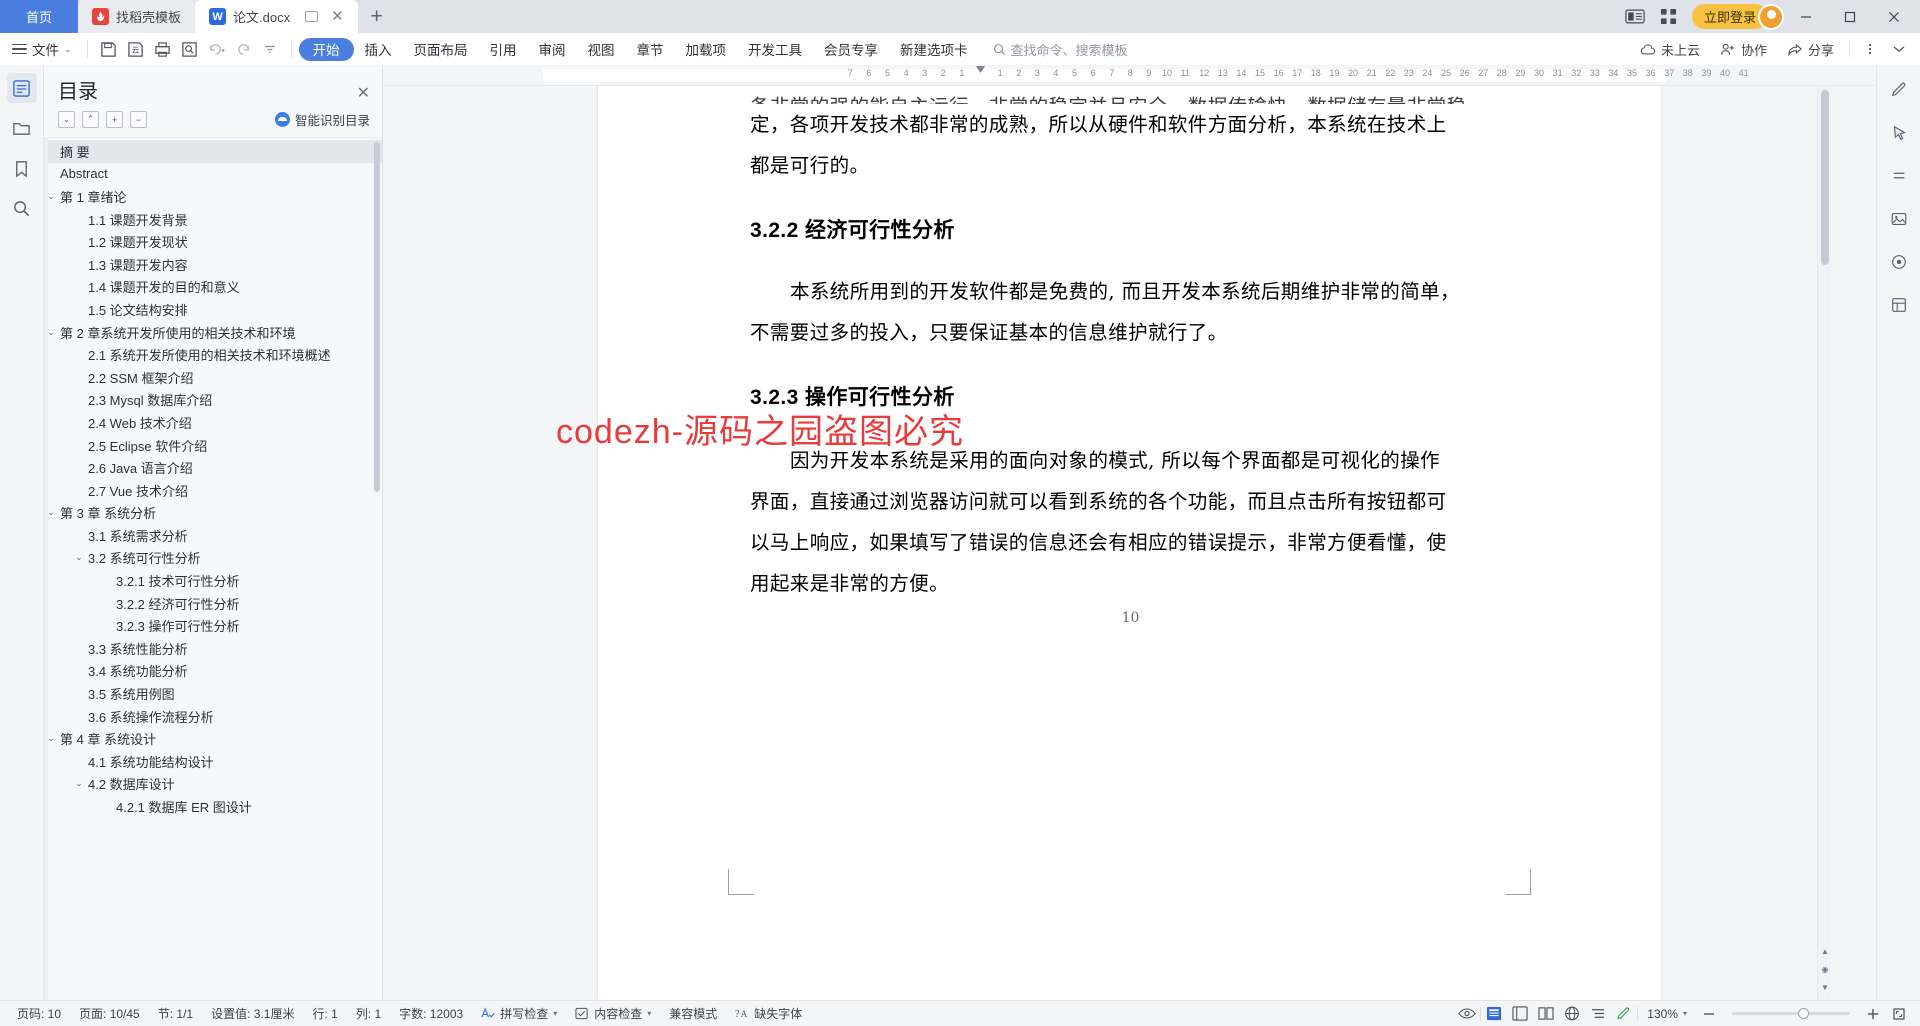 This screenshot has height=1026, width=1920. I want to click on toc-item: 3.5 系统用例图, so click(213, 693).